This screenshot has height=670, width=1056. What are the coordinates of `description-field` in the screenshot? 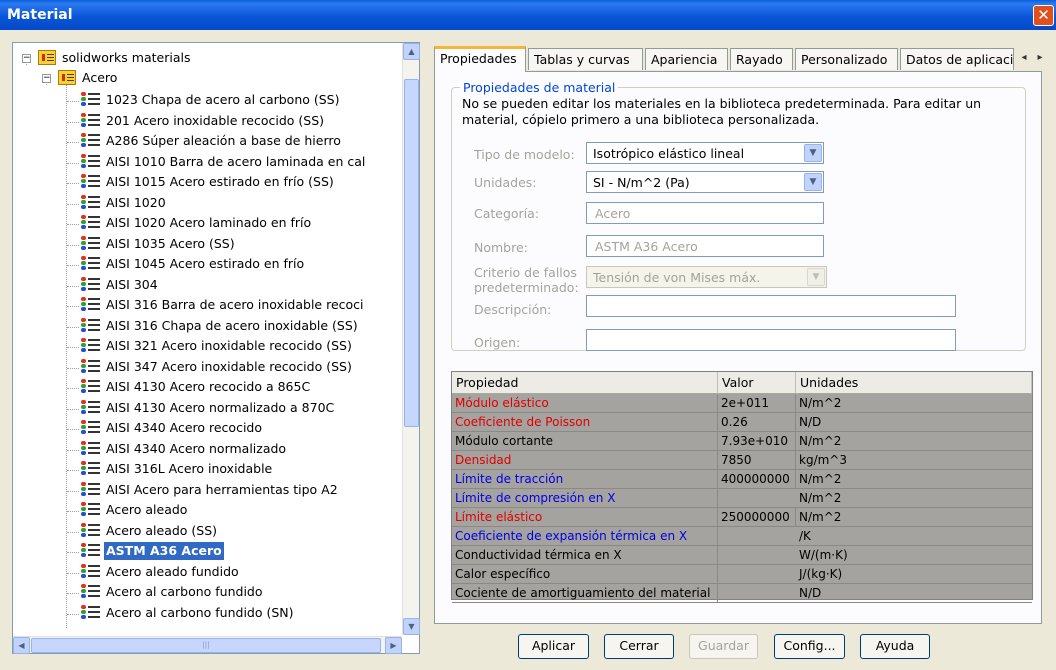 It's located at (771, 306).